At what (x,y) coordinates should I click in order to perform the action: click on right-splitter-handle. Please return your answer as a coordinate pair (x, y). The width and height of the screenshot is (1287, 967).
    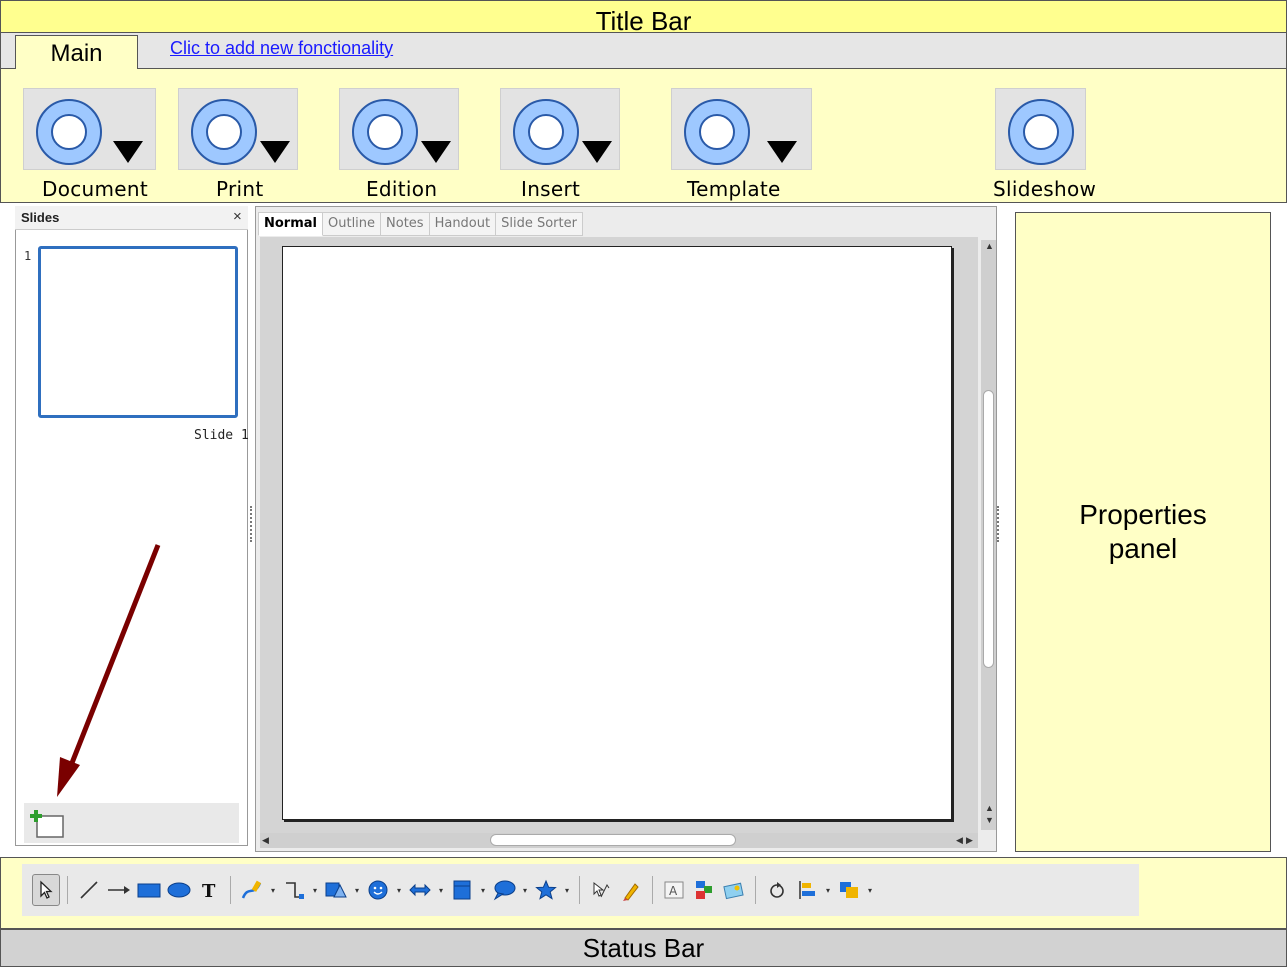
    Looking at the image, I should click on (998, 524).